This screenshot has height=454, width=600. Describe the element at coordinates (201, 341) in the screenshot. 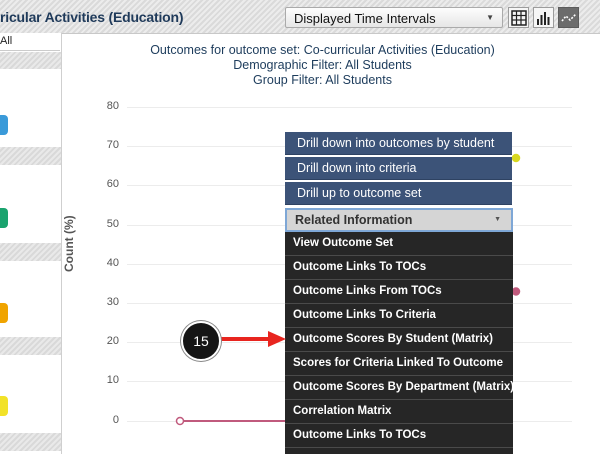

I see `step-number-badge: 15` at that location.